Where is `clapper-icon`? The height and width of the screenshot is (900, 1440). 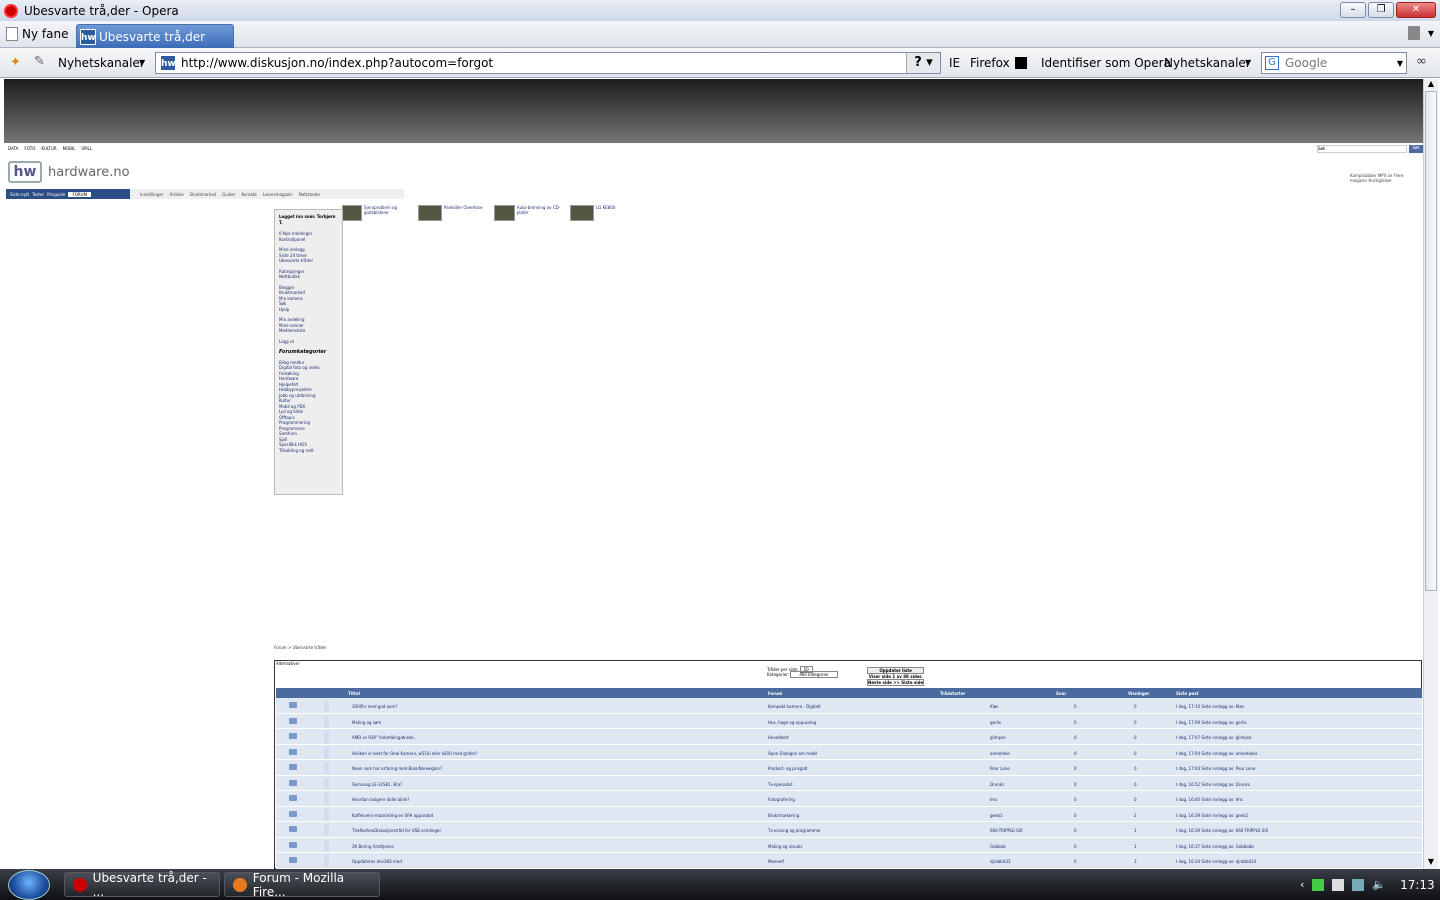 clapper-icon is located at coordinates (1021, 63).